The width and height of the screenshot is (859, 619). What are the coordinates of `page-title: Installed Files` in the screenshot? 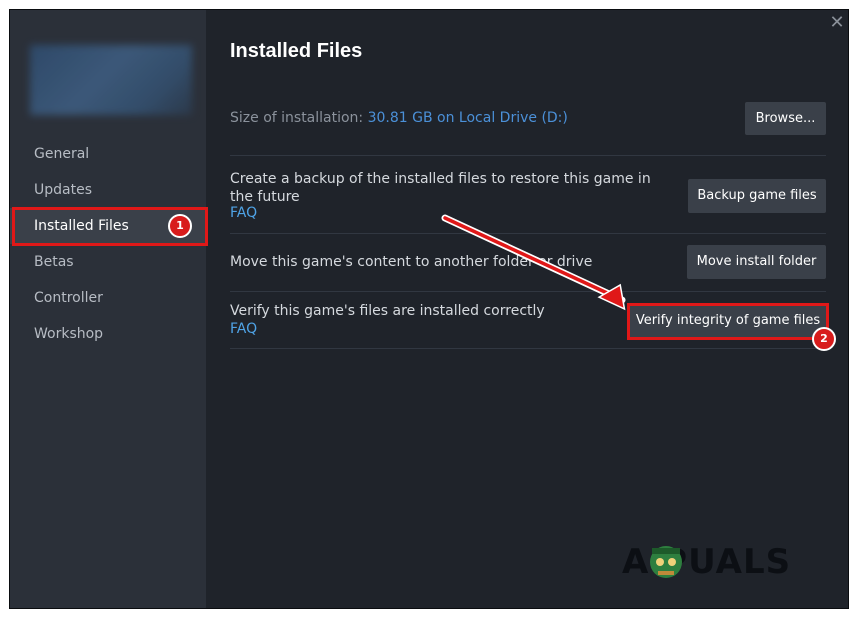 It's located at (296, 51).